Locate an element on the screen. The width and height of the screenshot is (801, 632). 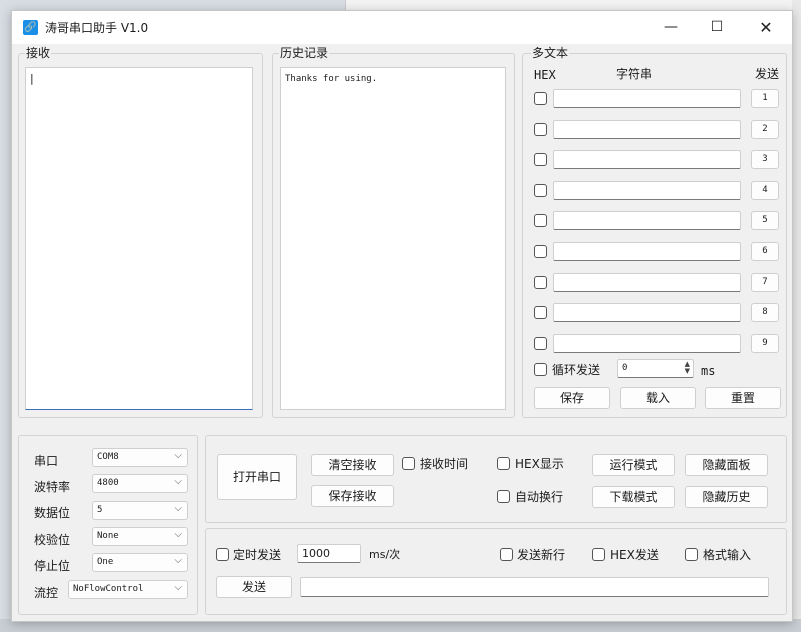
clear-receive-button: 清空接收 is located at coordinates (352, 465).